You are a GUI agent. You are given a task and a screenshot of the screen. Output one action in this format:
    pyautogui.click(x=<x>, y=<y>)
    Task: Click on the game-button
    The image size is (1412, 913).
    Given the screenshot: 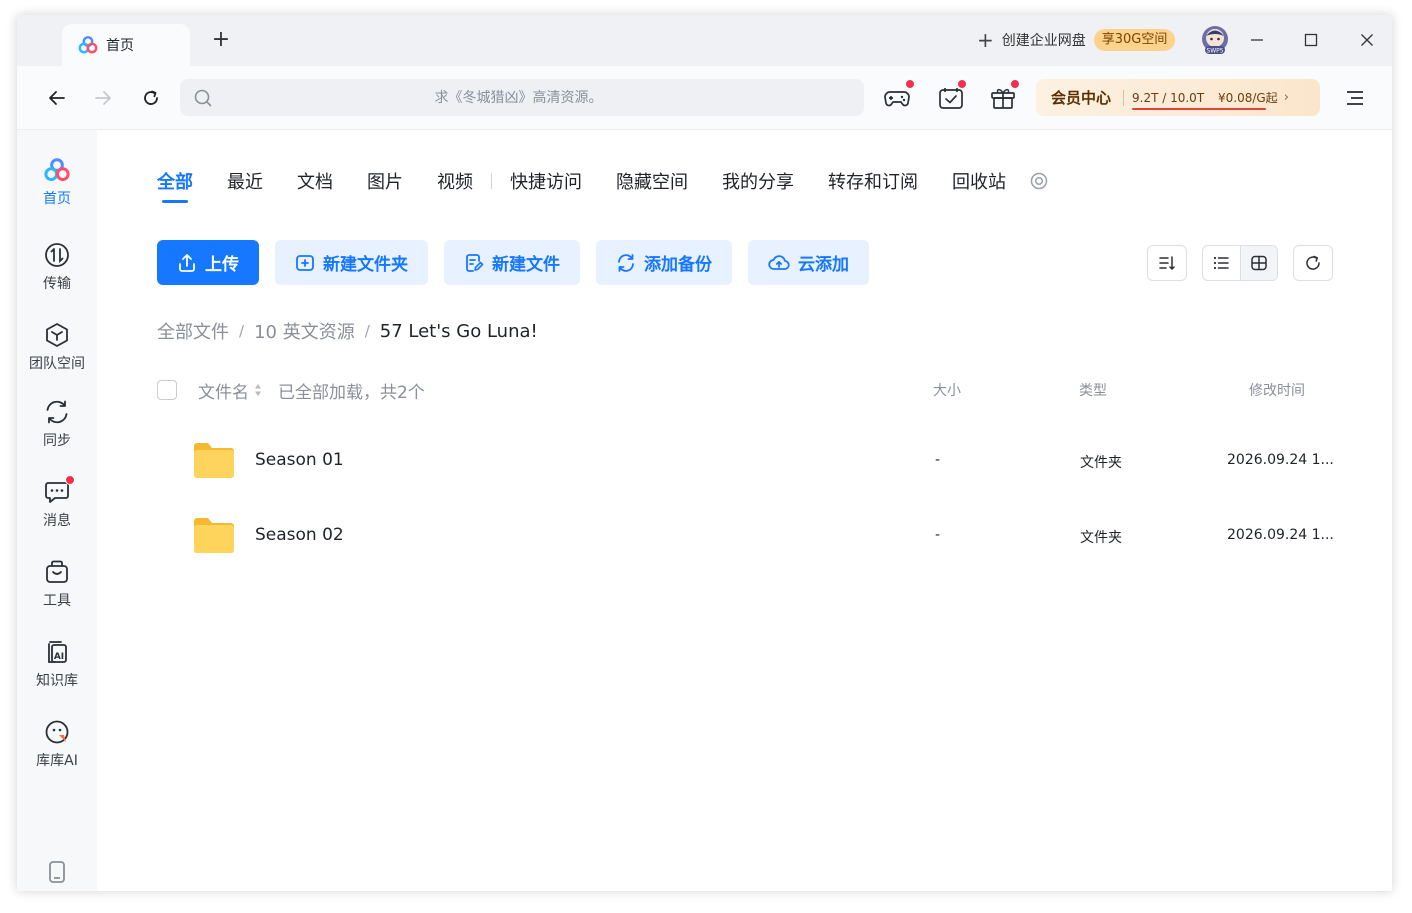 What is the action you would take?
    pyautogui.click(x=899, y=95)
    